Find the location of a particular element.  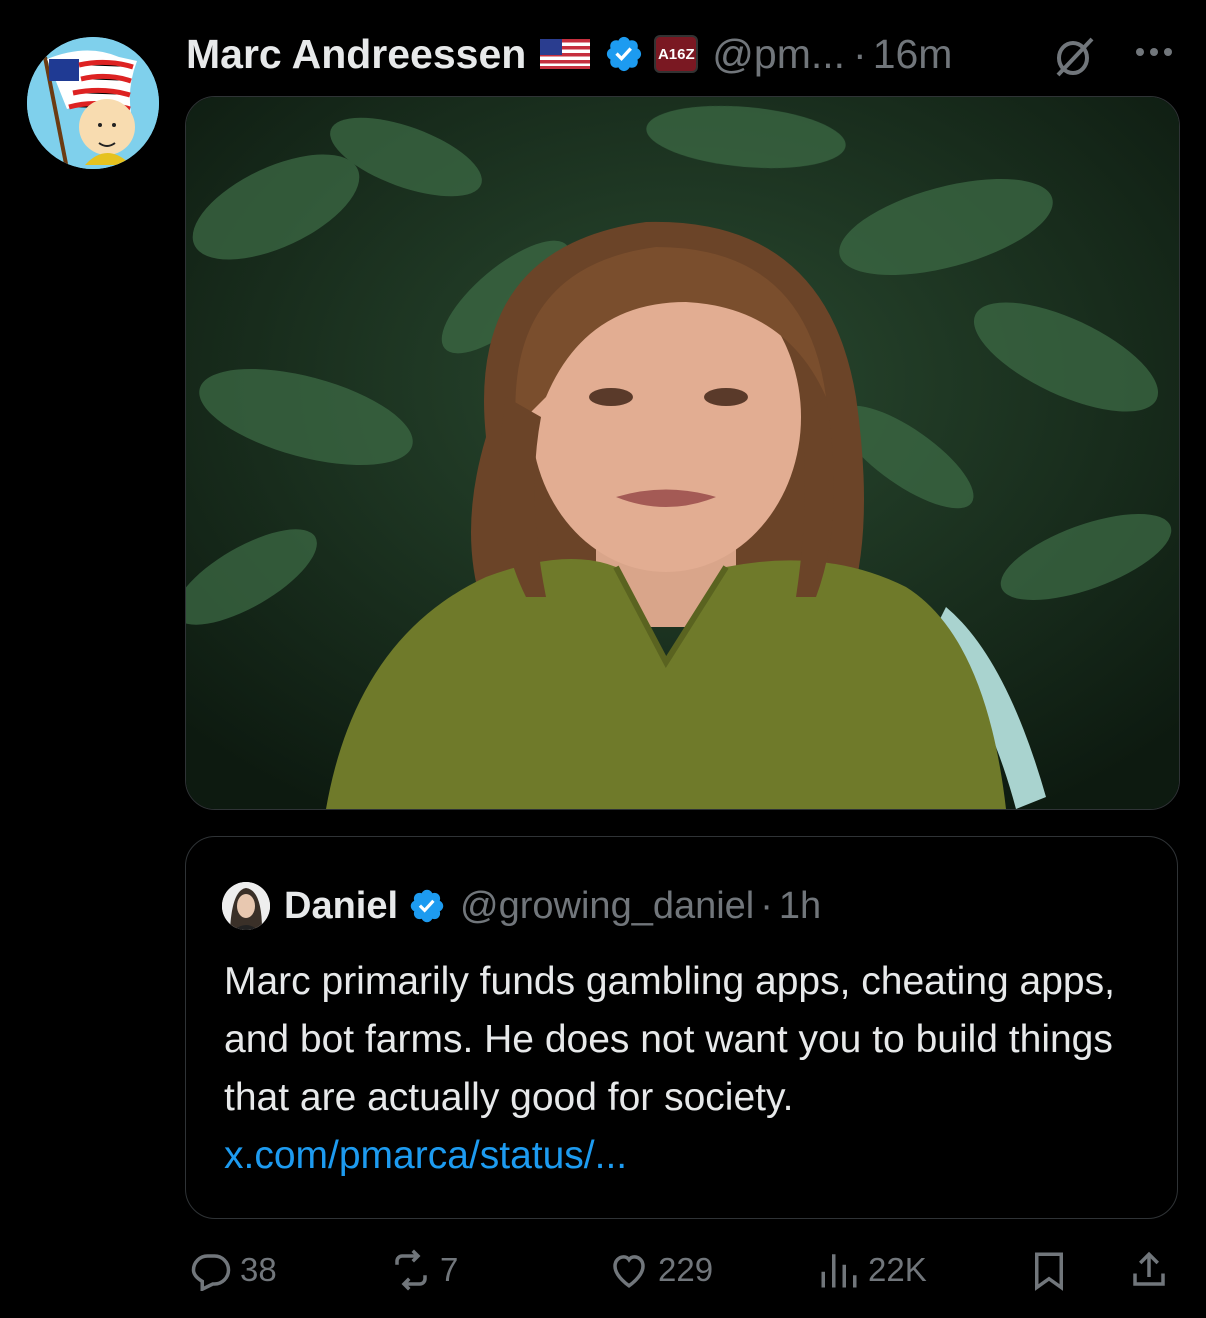

repost-count: 7 is located at coordinates (449, 1269).